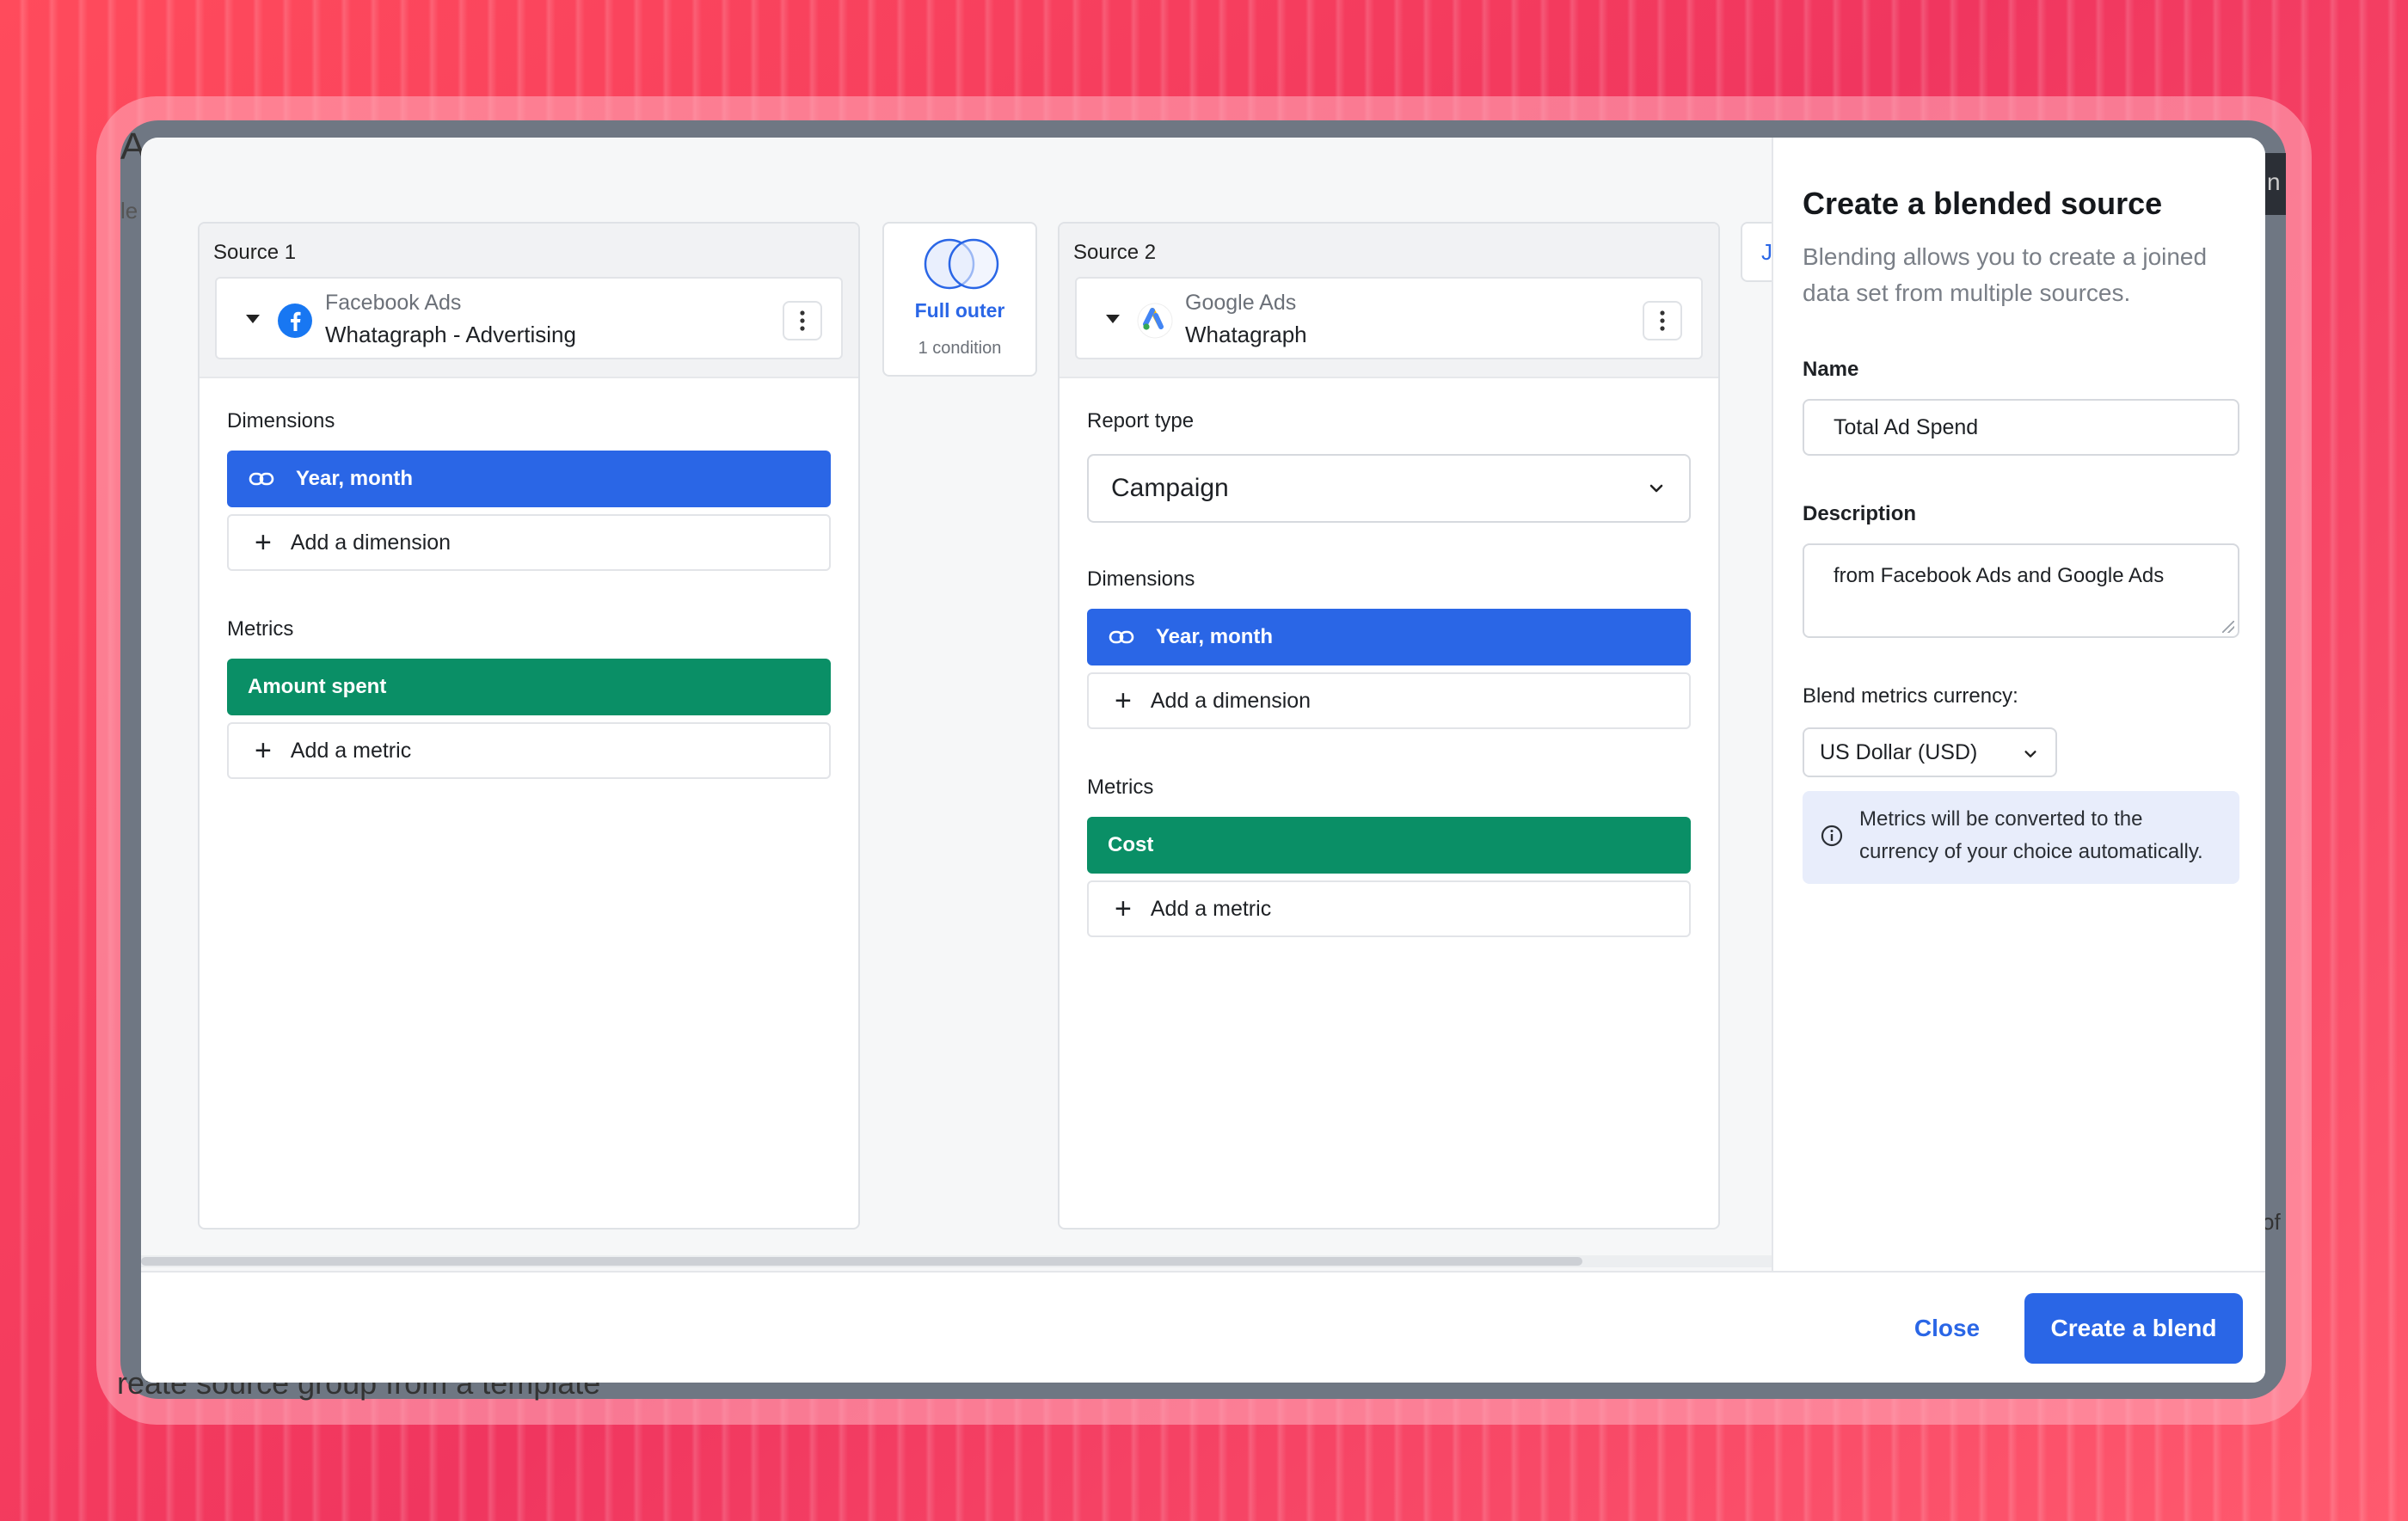 This screenshot has height=1521, width=2408. What do you see at coordinates (961, 264) in the screenshot?
I see `venn-join-icon` at bounding box center [961, 264].